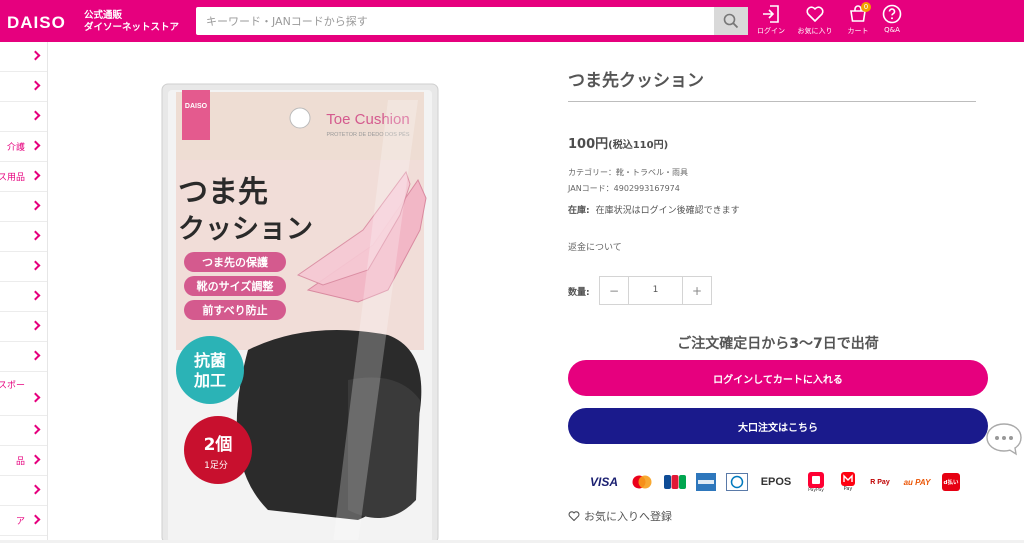 The image size is (1024, 543). Describe the element at coordinates (595, 246) in the screenshot. I see `refund-link: 返金について` at that location.